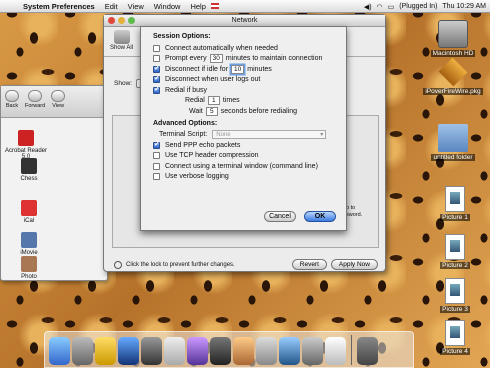 The width and height of the screenshot is (490, 368). I want to click on disconnect-idle-option: Disconnect if idle for10minutes, so click(243, 69).